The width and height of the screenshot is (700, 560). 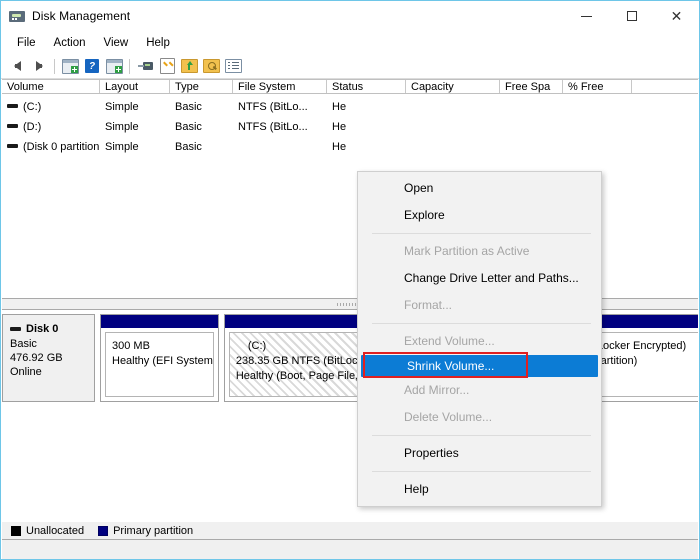 I want to click on forward-arrow-icon, so click(x=39, y=66).